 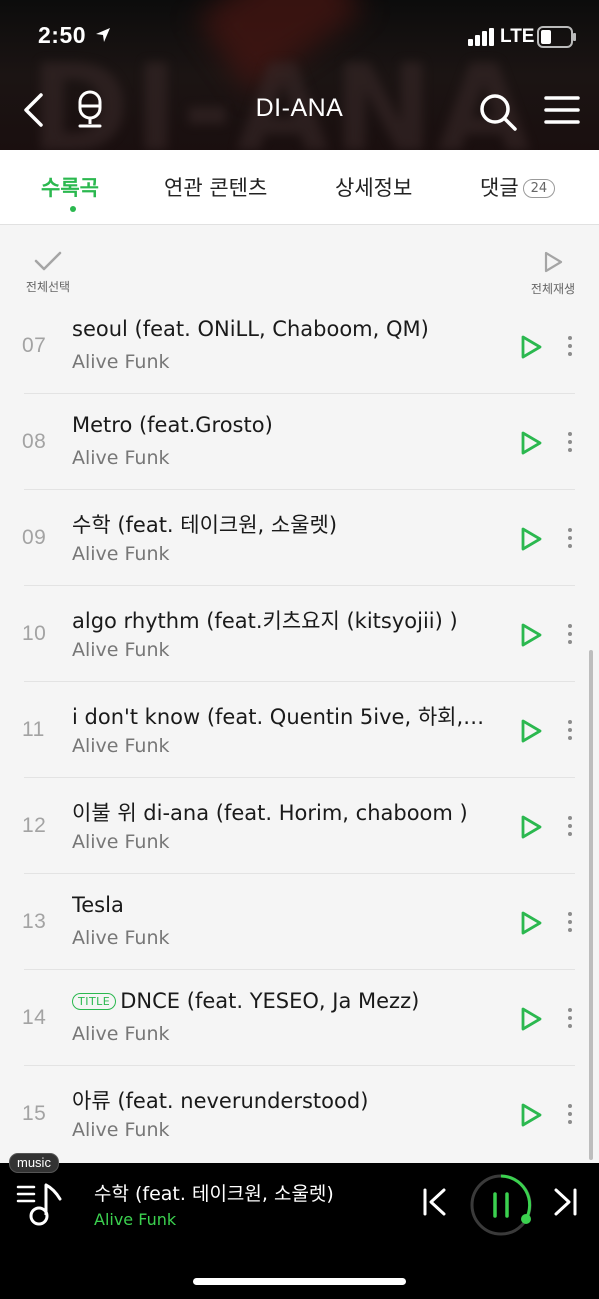 What do you see at coordinates (591, 905) in the screenshot?
I see `scrollbar` at bounding box center [591, 905].